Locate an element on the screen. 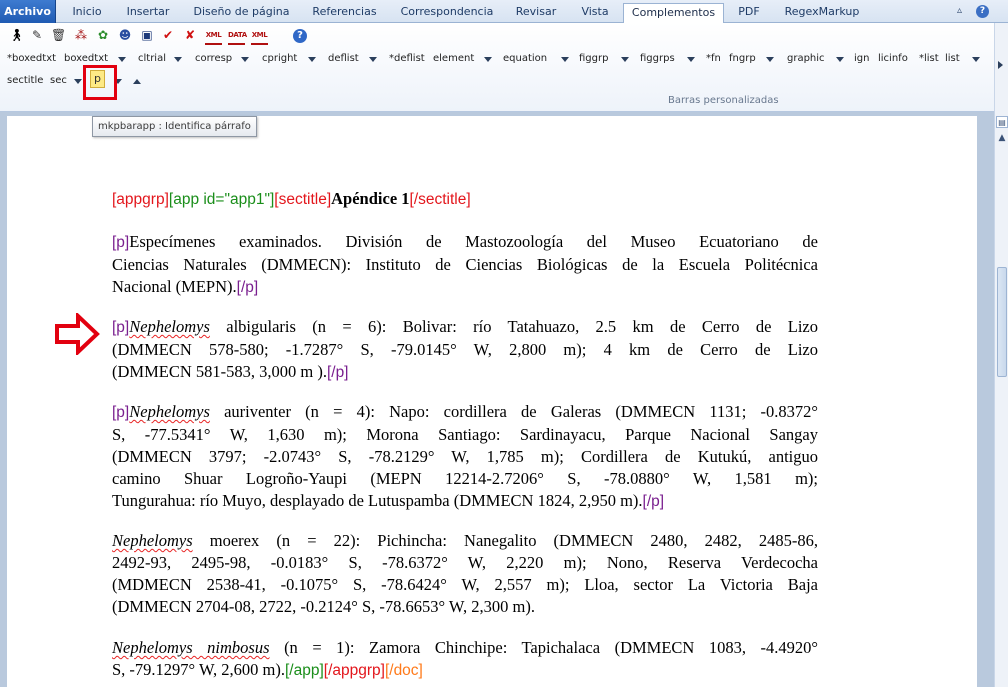  tab-archivo: Archivo is located at coordinates (28, 11).